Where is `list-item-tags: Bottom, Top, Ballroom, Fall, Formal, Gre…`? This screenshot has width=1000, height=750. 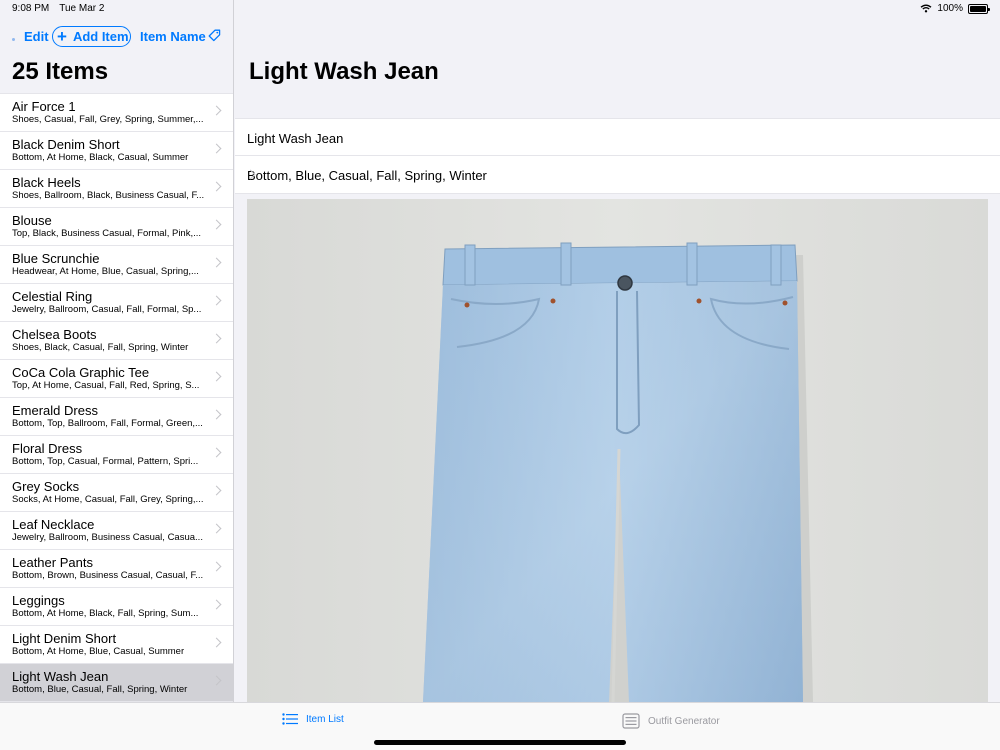 list-item-tags: Bottom, Top, Ballroom, Fall, Formal, Gre… is located at coordinates (107, 423).